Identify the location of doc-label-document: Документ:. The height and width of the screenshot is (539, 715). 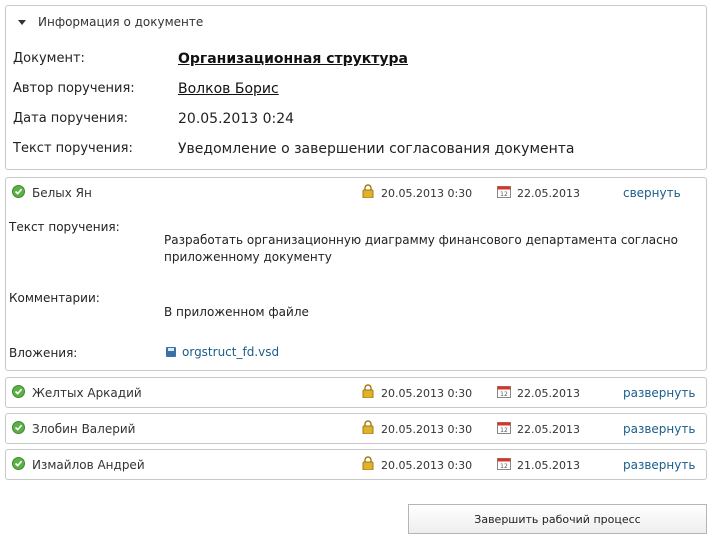
(49, 58).